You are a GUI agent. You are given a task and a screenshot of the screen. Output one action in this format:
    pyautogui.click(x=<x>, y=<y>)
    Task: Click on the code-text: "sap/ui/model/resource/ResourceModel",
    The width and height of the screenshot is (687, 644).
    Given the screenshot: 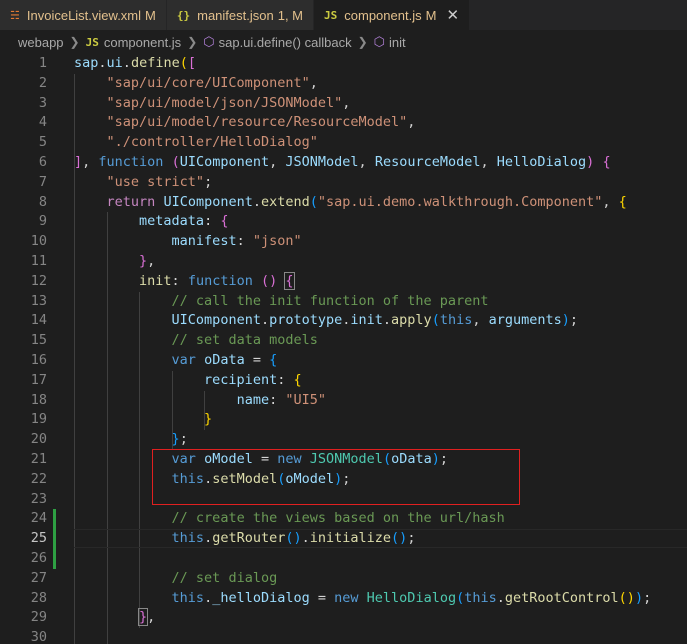 What is the action you would take?
    pyautogui.click(x=261, y=122)
    